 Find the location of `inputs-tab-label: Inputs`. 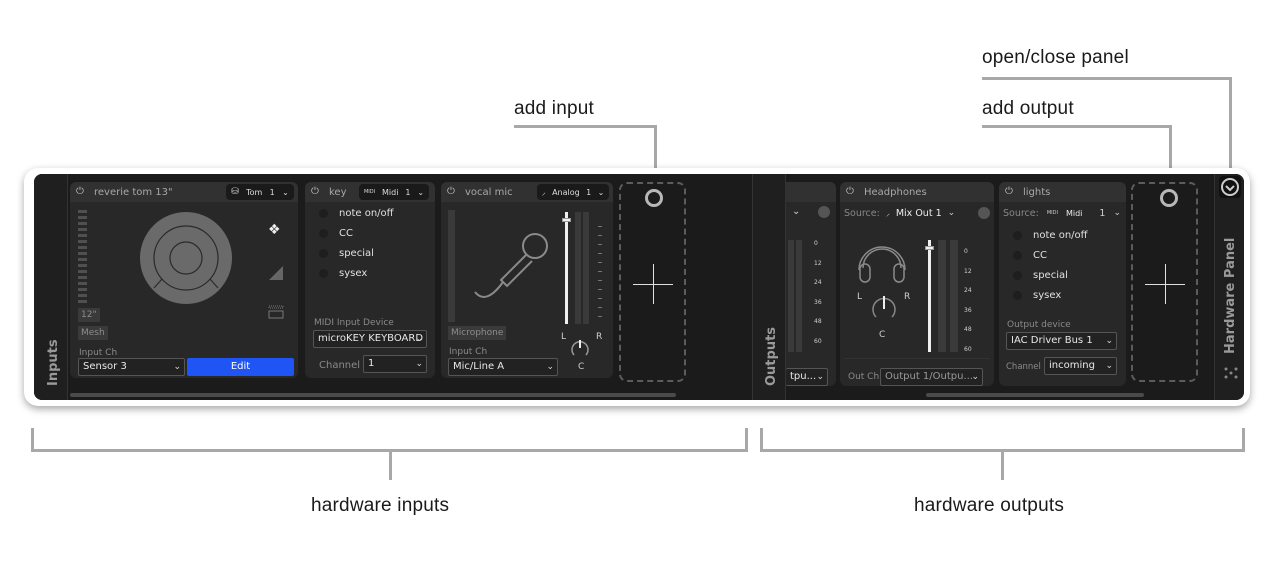

inputs-tab-label: Inputs is located at coordinates (53, 362).